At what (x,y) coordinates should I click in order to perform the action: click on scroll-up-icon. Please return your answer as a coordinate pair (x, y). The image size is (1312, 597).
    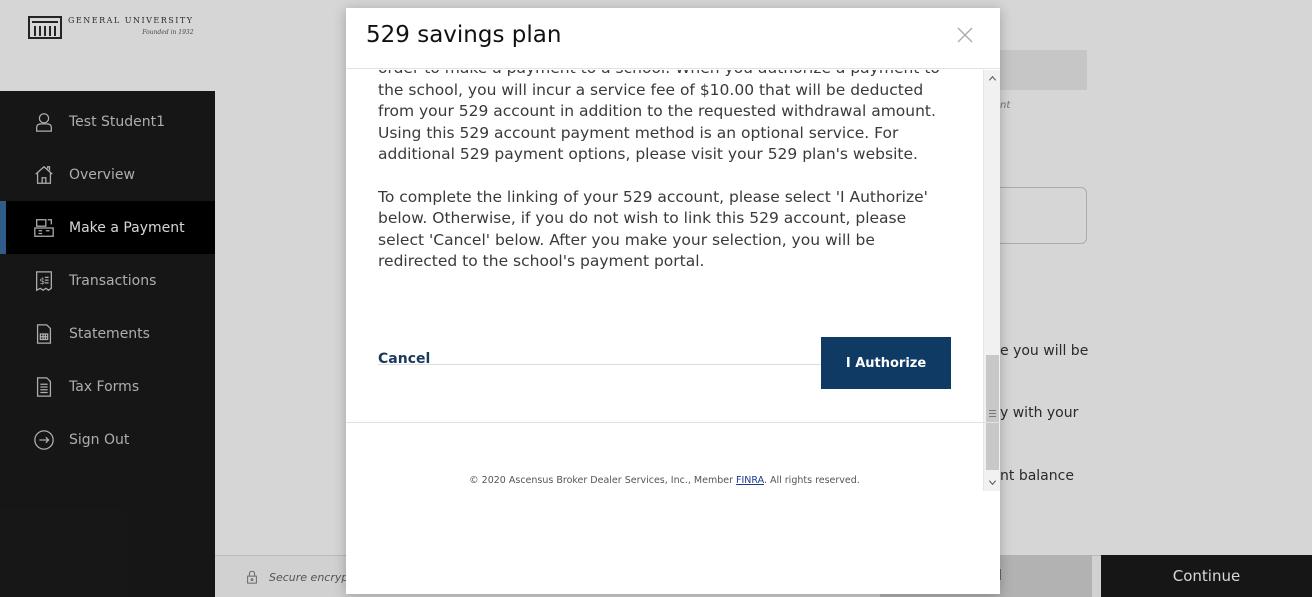
    Looking at the image, I should click on (992, 78).